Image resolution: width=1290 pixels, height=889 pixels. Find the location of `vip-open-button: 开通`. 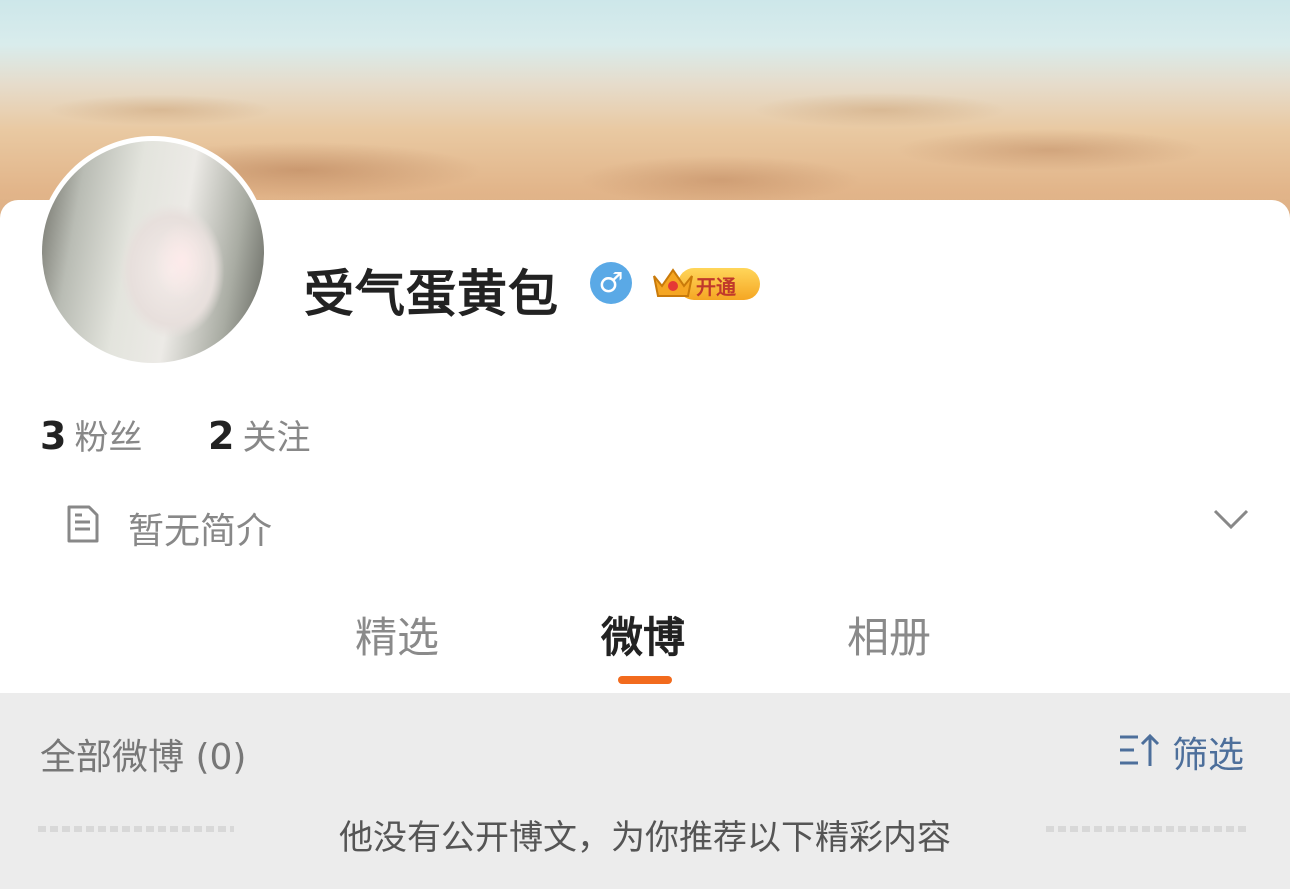

vip-open-button: 开通 is located at coordinates (706, 283).